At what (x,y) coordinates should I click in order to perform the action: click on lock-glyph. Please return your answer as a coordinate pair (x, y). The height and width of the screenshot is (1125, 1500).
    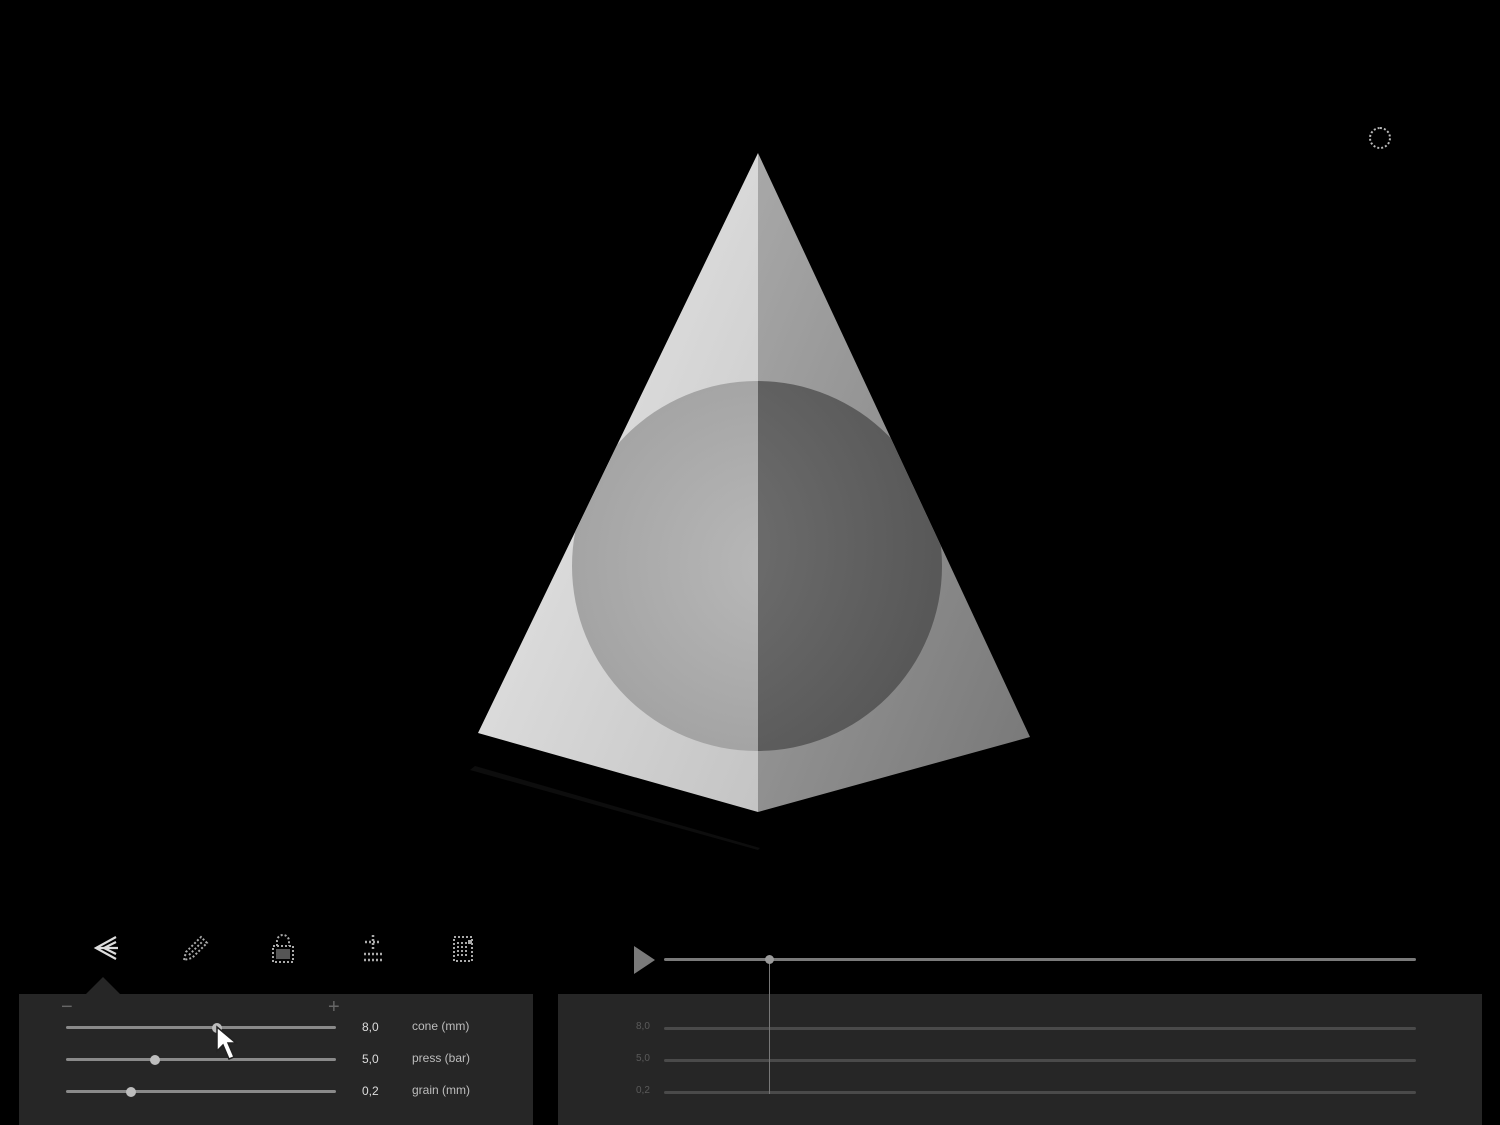
    Looking at the image, I should click on (283, 948).